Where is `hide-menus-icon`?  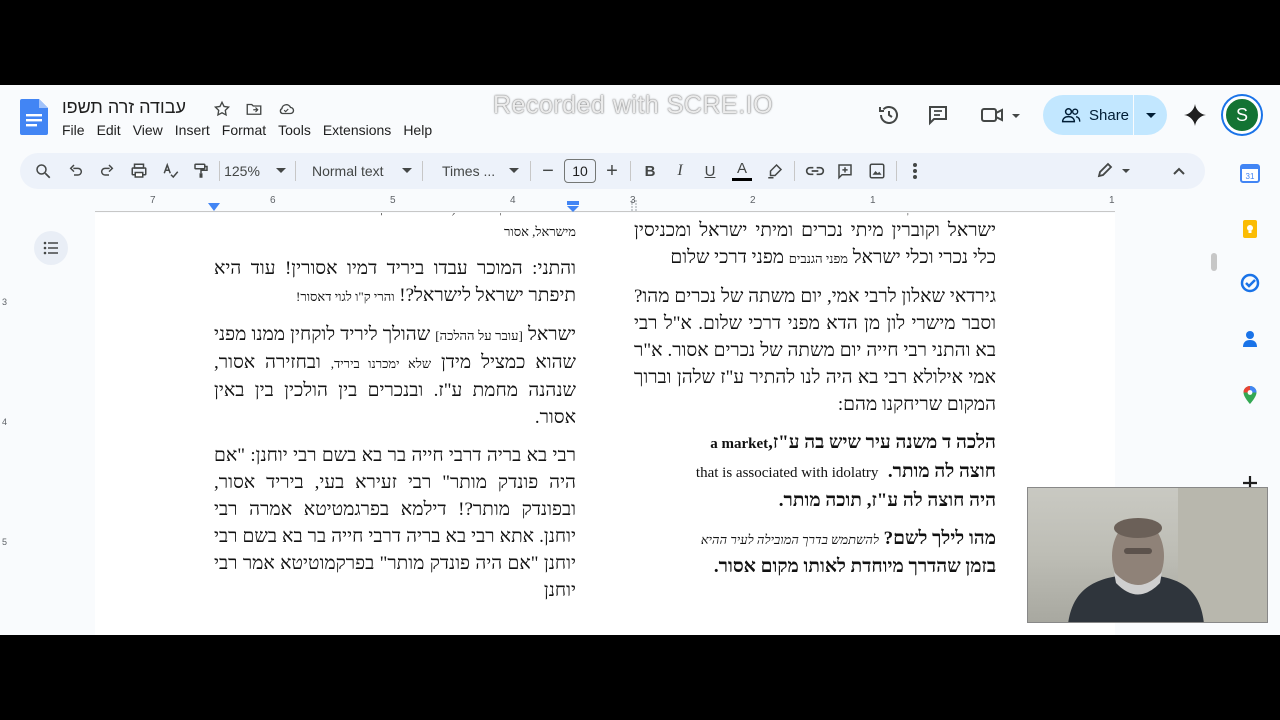 hide-menus-icon is located at coordinates (1179, 171).